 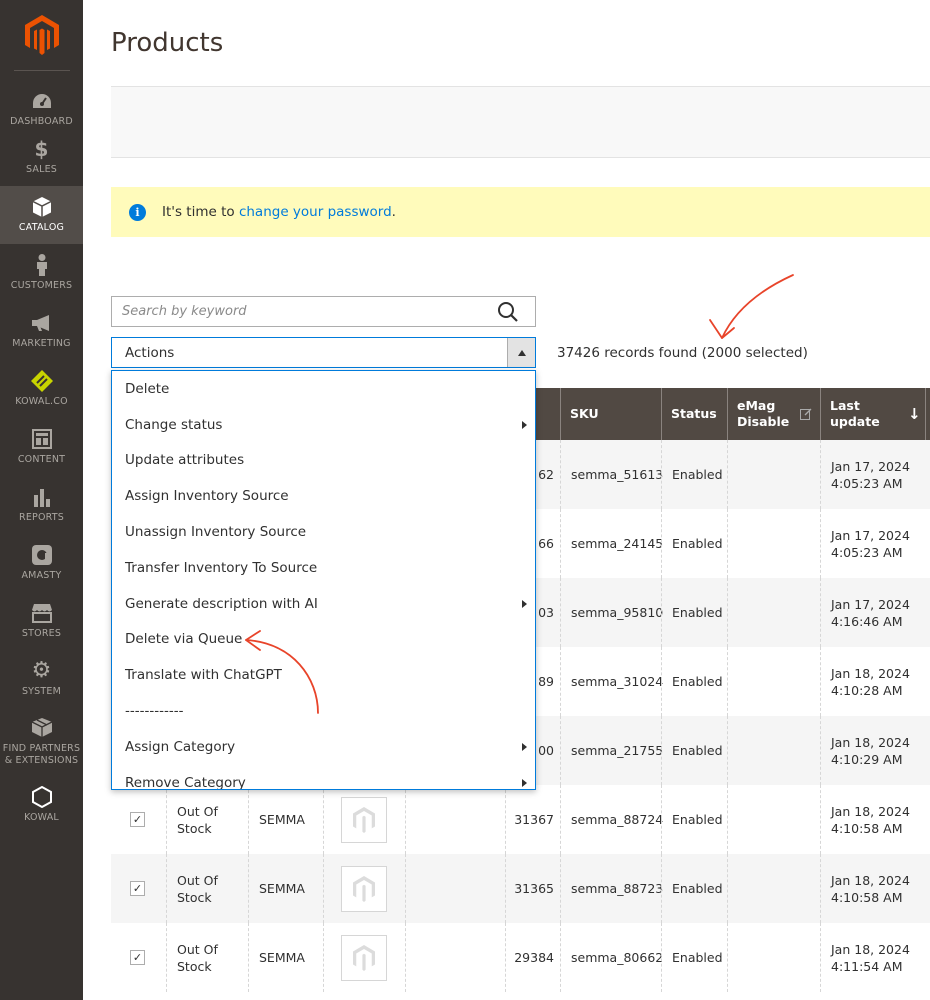 I want to click on search-input, so click(x=297, y=311).